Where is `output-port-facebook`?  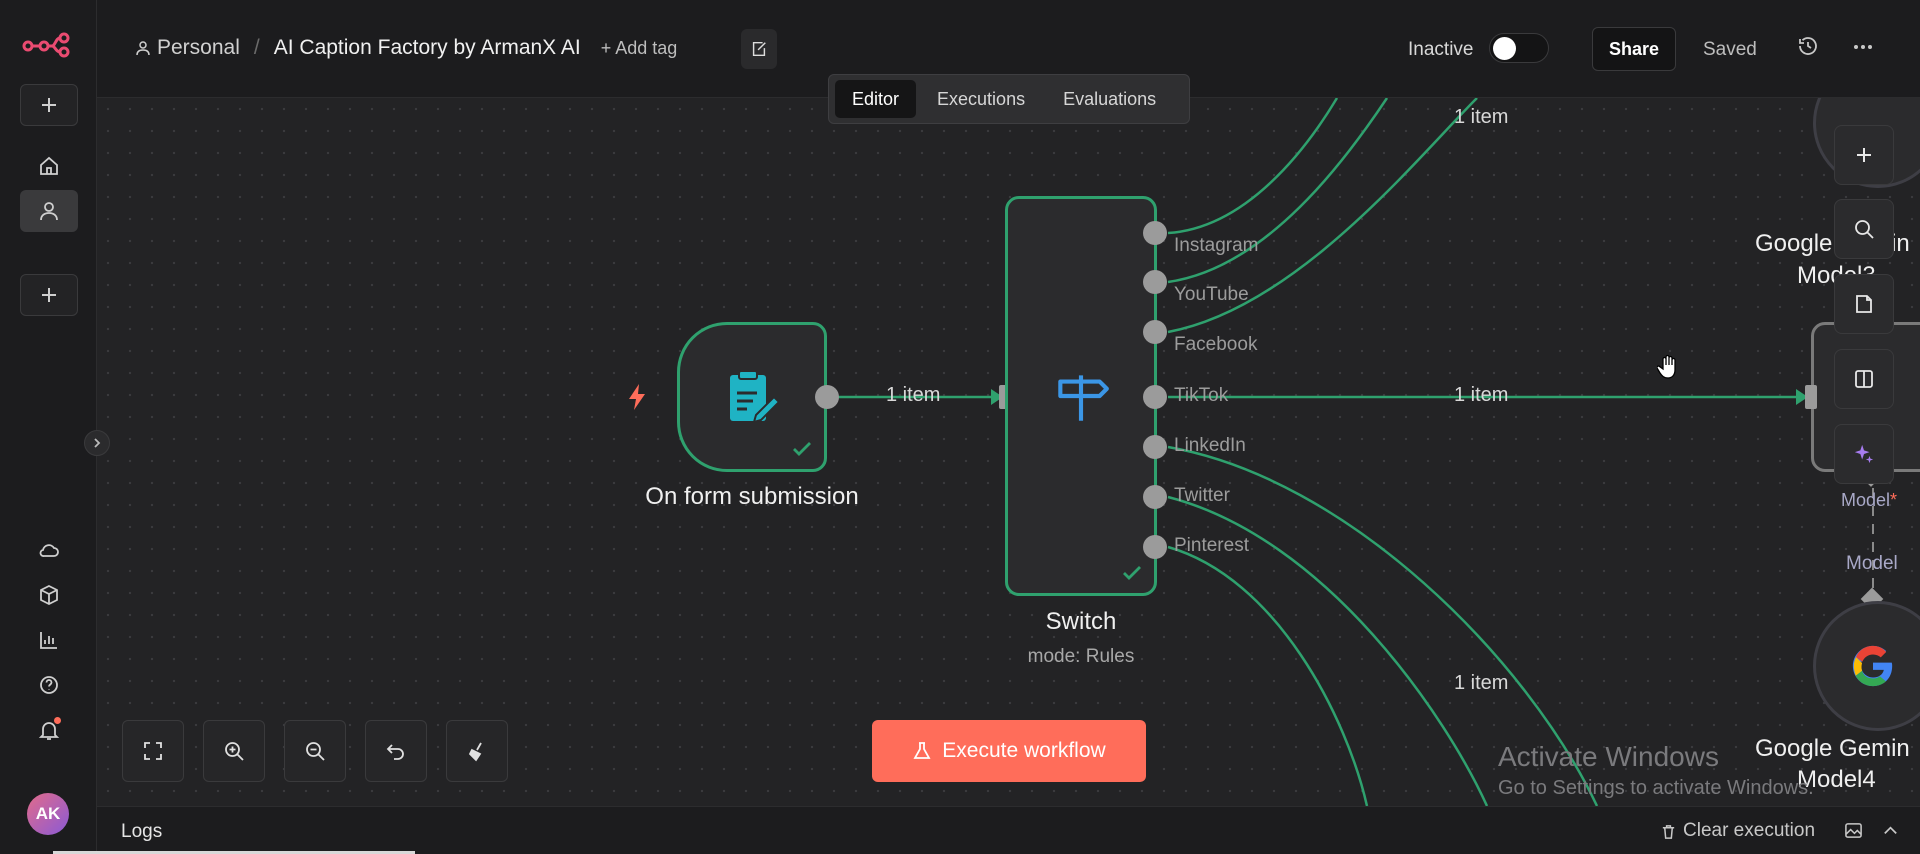 output-port-facebook is located at coordinates (1155, 332).